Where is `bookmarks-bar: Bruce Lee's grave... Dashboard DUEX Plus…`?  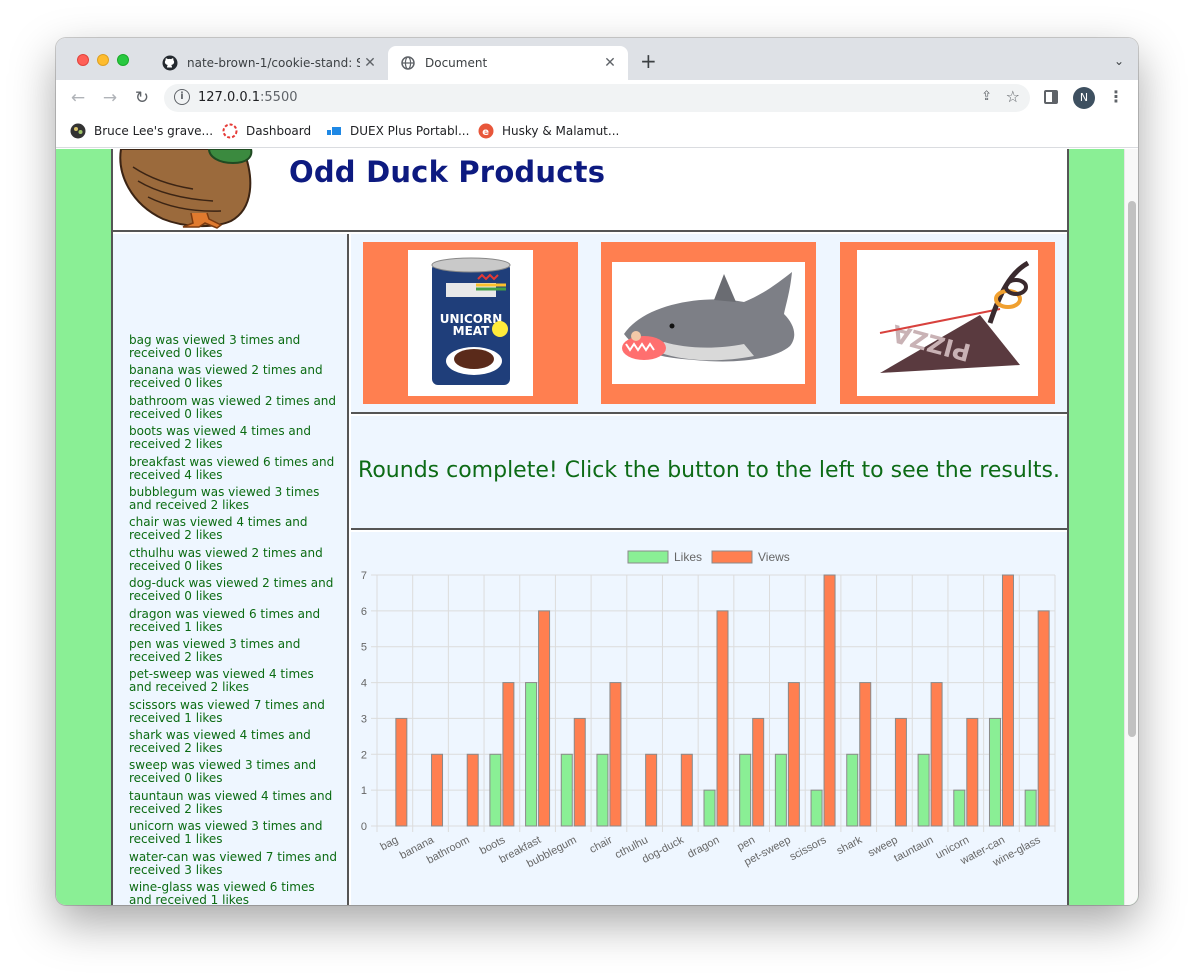
bookmarks-bar: Bruce Lee's grave... Dashboard DUEX Plus… is located at coordinates (597, 132).